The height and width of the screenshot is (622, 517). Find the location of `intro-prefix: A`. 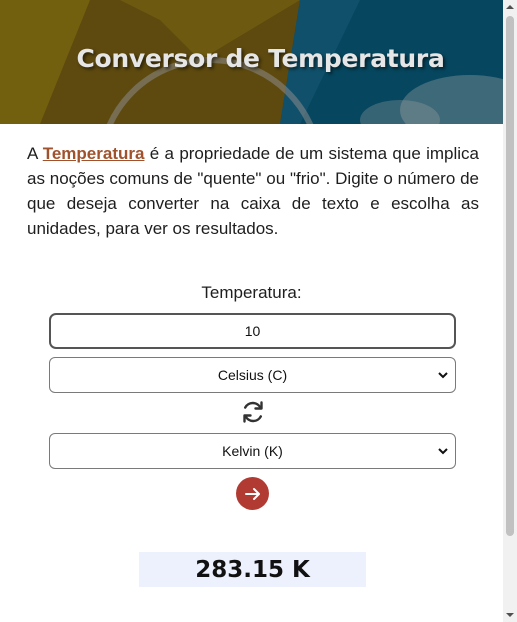

intro-prefix: A is located at coordinates (35, 153).